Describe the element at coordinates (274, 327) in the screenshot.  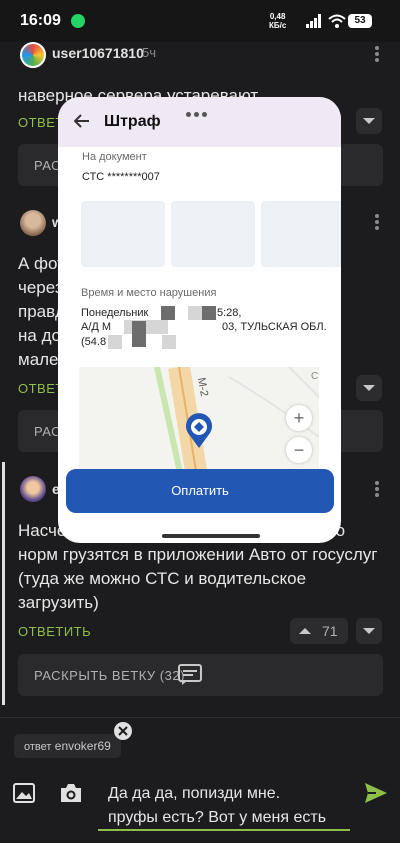
I see `violation-line-2-end: 03, ТУЛЬСКАЯ ОБЛ.` at that location.